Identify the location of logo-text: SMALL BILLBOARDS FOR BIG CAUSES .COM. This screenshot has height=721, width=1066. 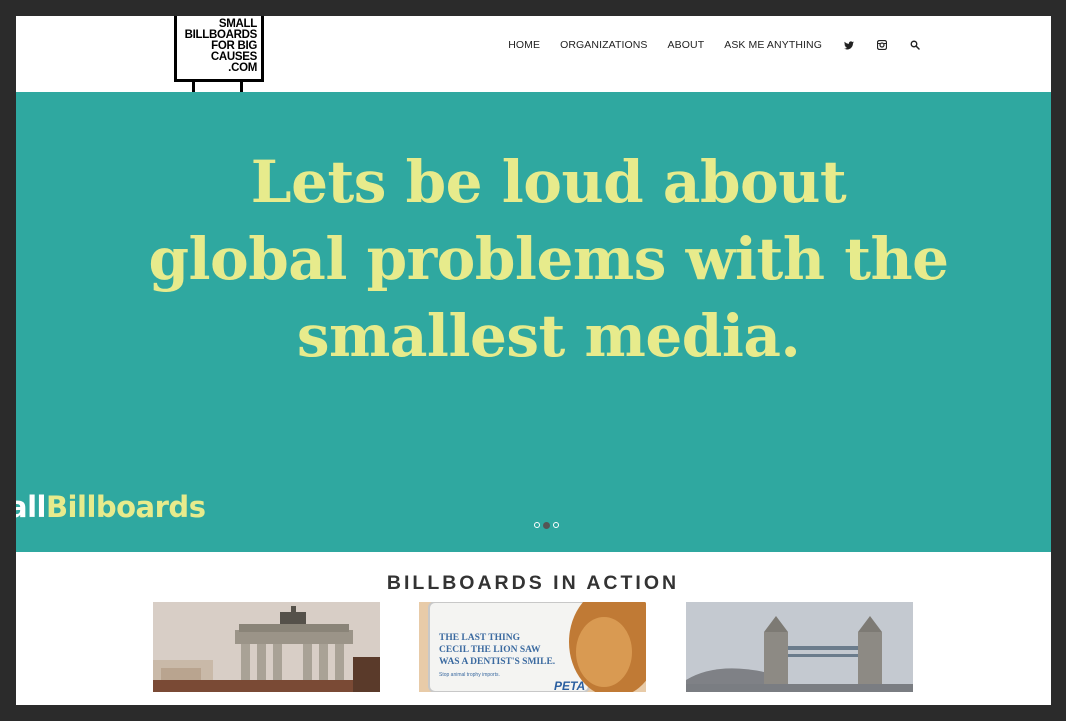
(221, 46).